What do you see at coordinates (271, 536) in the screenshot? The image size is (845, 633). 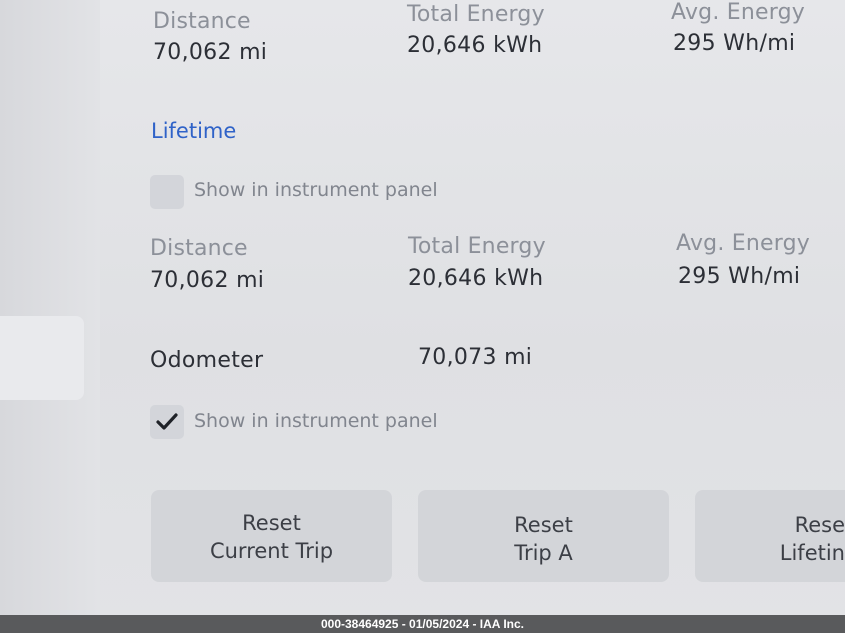 I see `reset-current-trip-button: Reset Current Trip` at bounding box center [271, 536].